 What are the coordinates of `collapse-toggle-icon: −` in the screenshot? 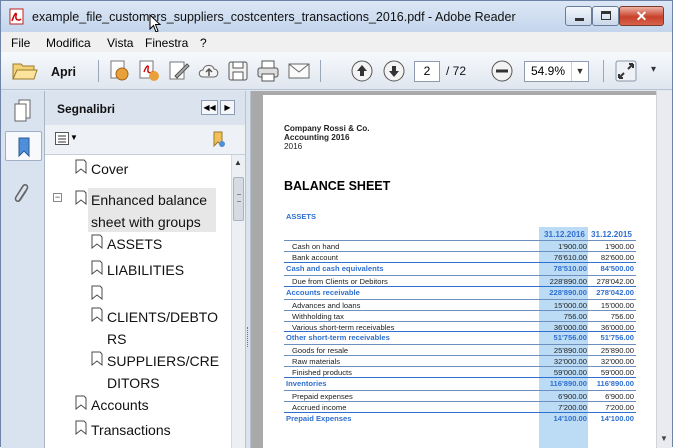 It's located at (57, 197).